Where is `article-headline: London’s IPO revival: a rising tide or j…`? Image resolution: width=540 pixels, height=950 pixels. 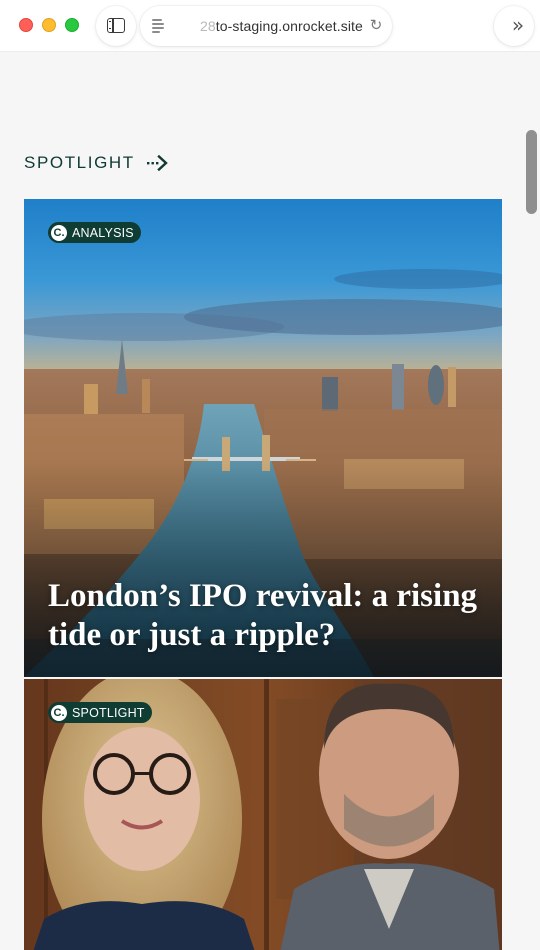
article-headline: London’s IPO revival: a rising tide or j… is located at coordinates (263, 616).